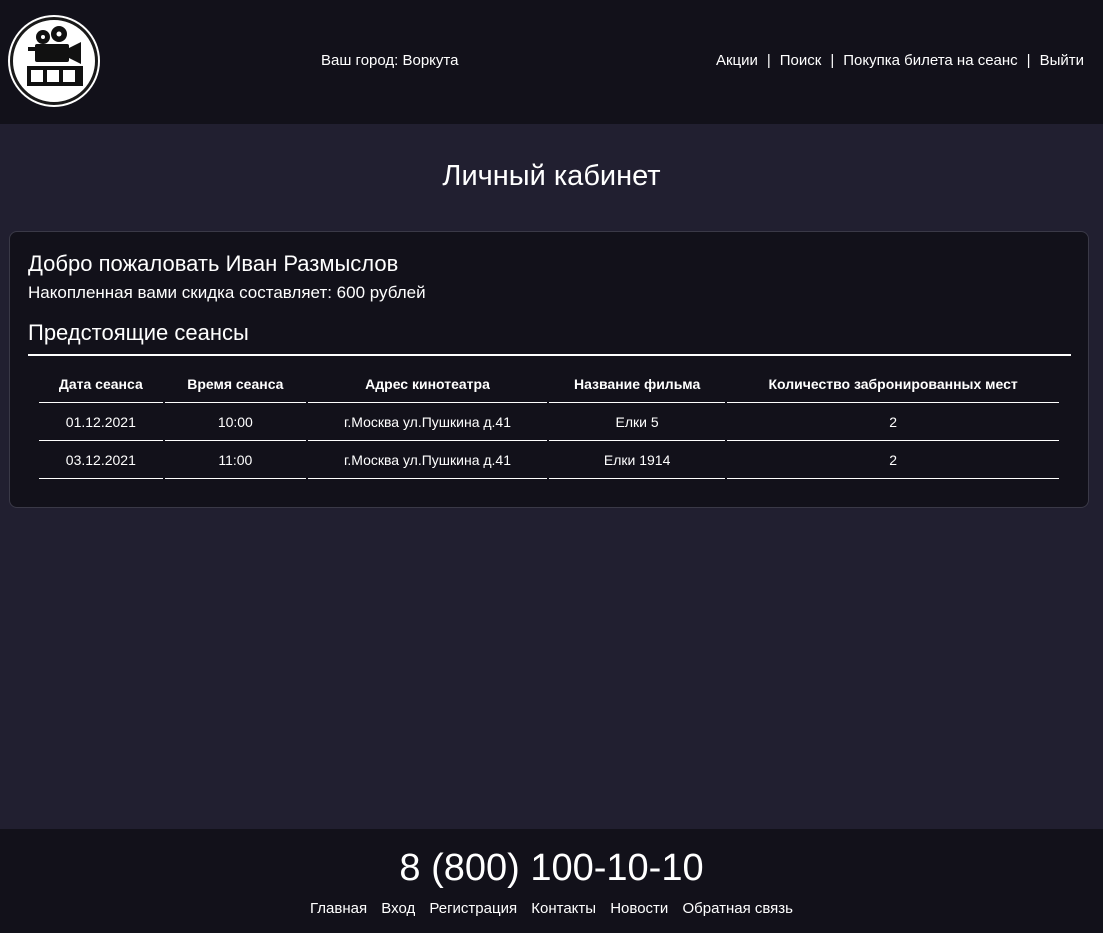 The image size is (1103, 933). What do you see at coordinates (637, 460) in the screenshot?
I see `cell-film: Елки 1914` at bounding box center [637, 460].